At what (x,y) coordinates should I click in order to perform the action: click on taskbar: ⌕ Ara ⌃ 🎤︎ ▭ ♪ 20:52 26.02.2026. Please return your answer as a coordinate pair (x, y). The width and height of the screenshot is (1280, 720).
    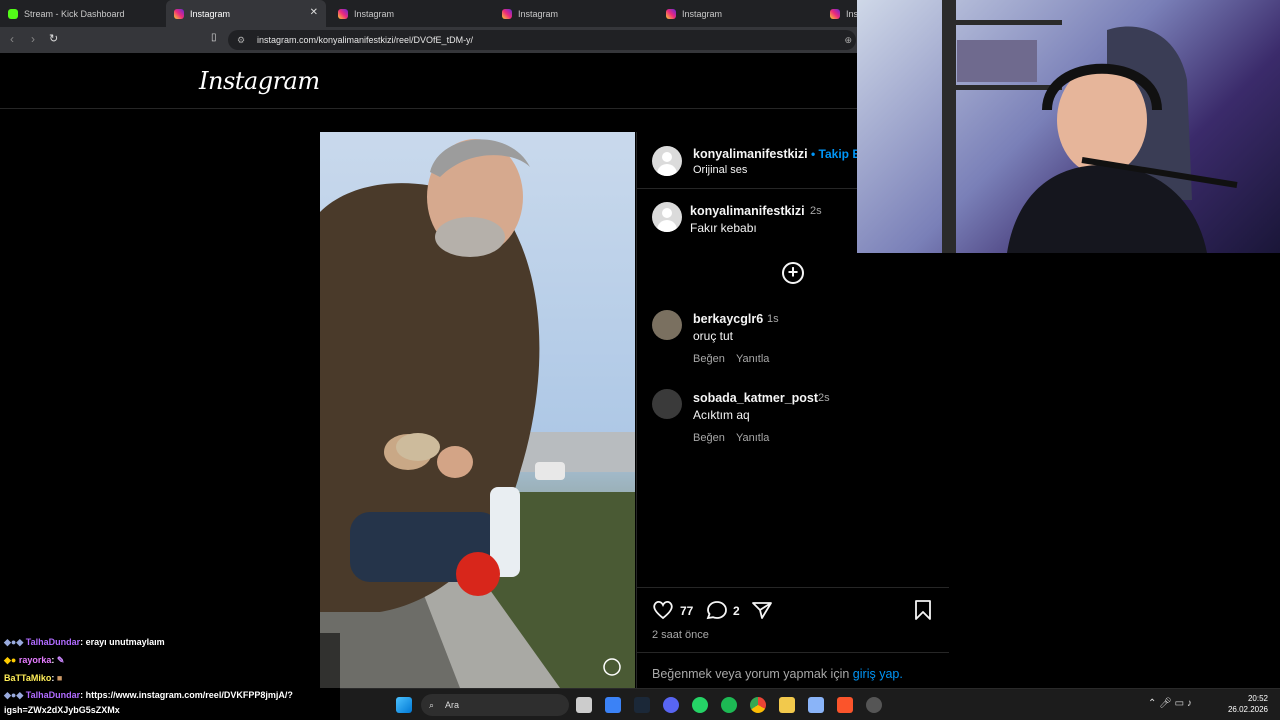
    Looking at the image, I should click on (810, 704).